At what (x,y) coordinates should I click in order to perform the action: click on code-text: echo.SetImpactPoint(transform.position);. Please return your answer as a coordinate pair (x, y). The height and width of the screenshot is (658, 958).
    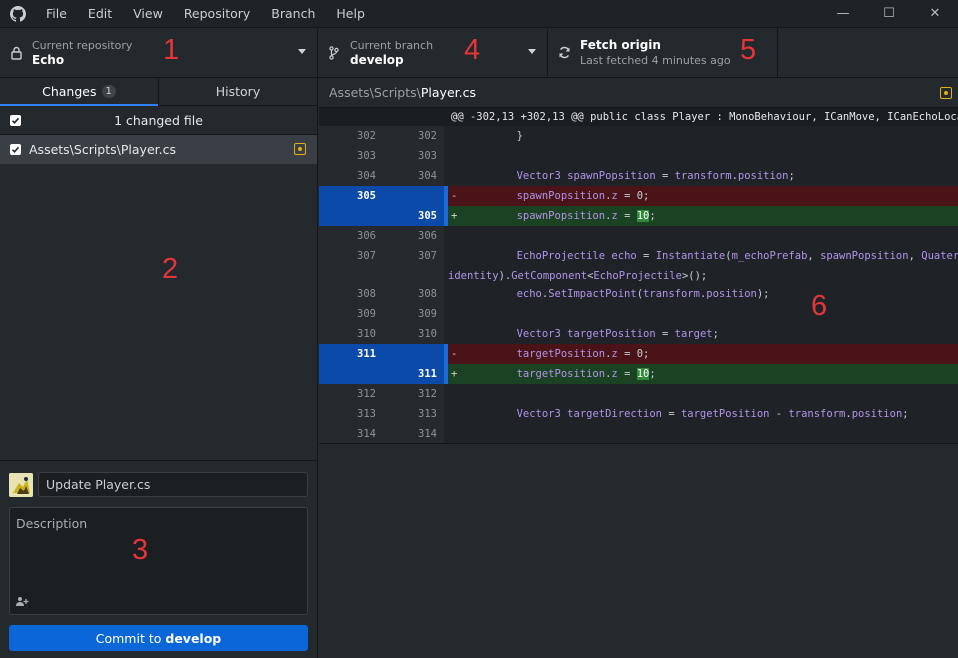
    Looking at the image, I should click on (643, 294).